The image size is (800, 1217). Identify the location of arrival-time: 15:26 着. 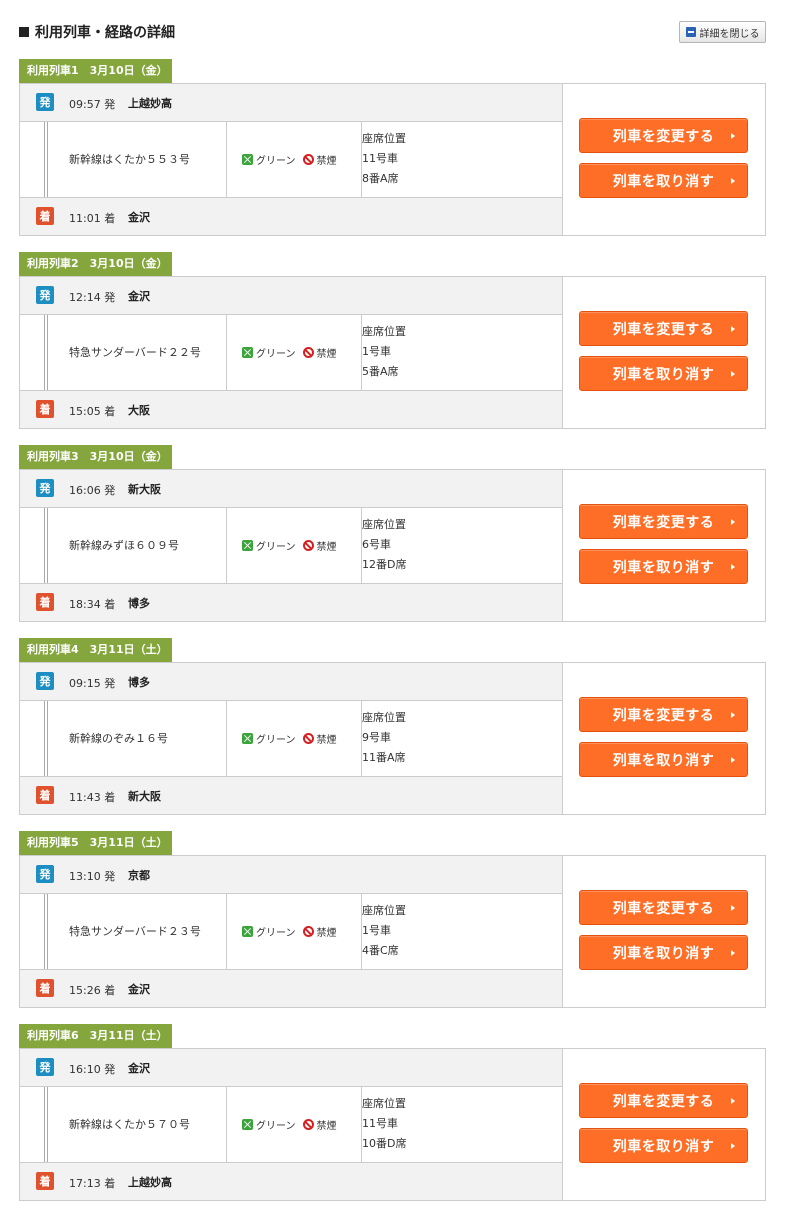
(92, 990).